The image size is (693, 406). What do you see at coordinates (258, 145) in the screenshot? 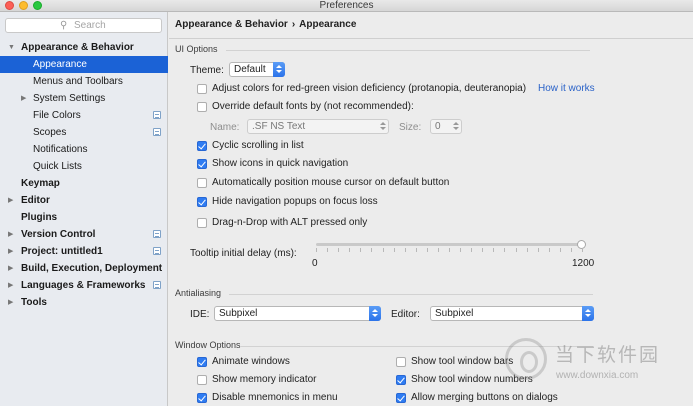
I see `cyclic-scrolling-label: Cyclic scrolling in list` at bounding box center [258, 145].